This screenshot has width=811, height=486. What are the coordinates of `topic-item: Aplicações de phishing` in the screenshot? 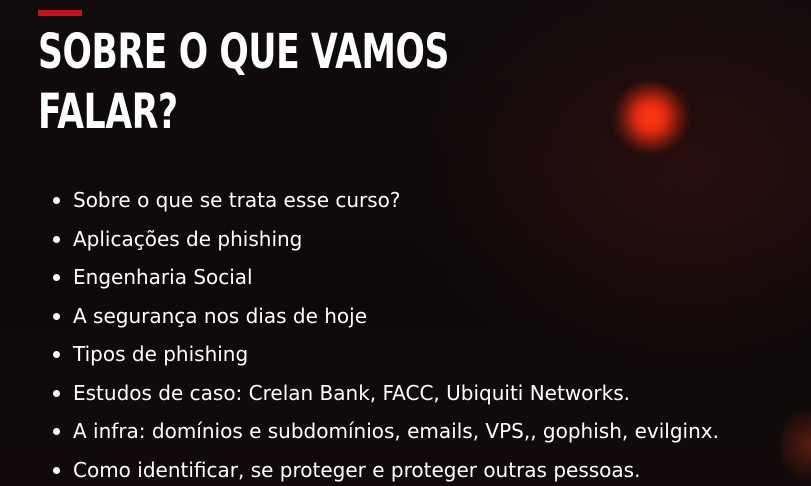 It's located at (385, 239).